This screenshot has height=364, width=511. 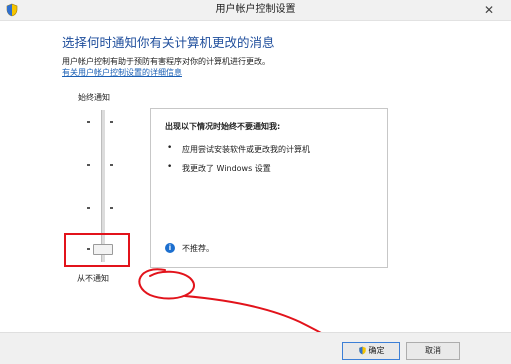 I want to click on annotation-highlight-box, so click(x=97, y=250).